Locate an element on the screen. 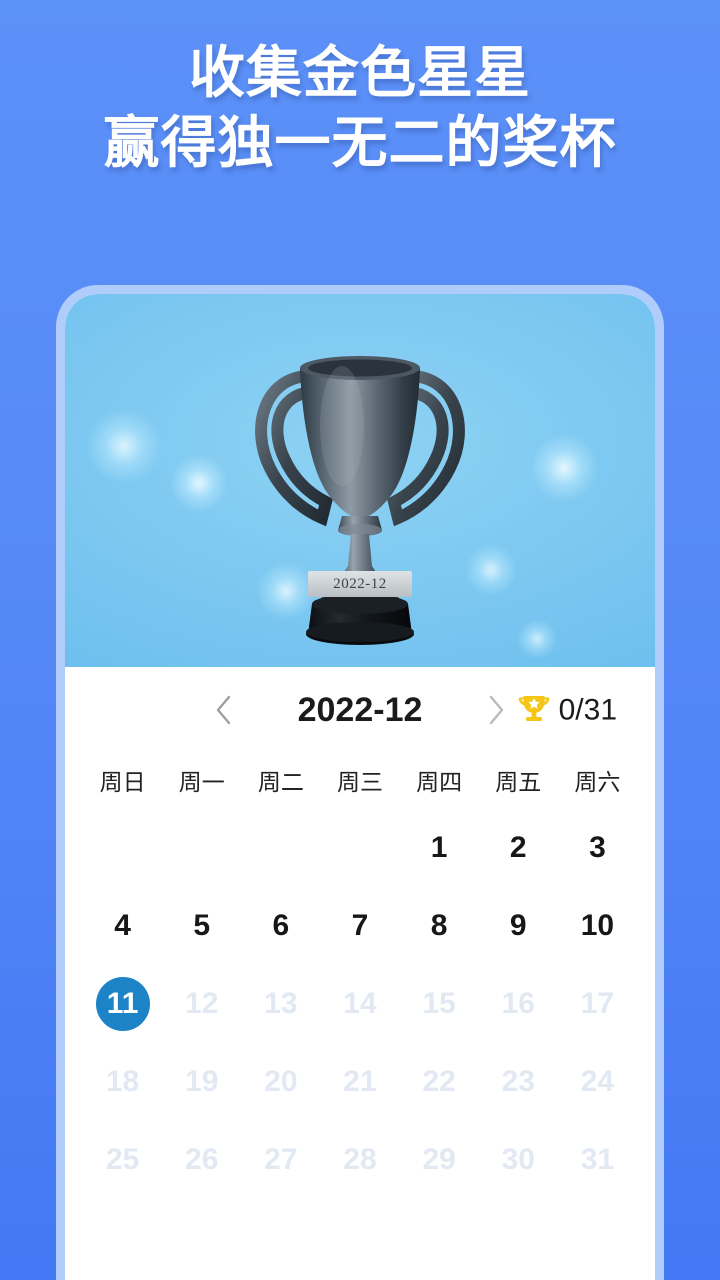  calendar-day-future: 29 is located at coordinates (439, 1160).